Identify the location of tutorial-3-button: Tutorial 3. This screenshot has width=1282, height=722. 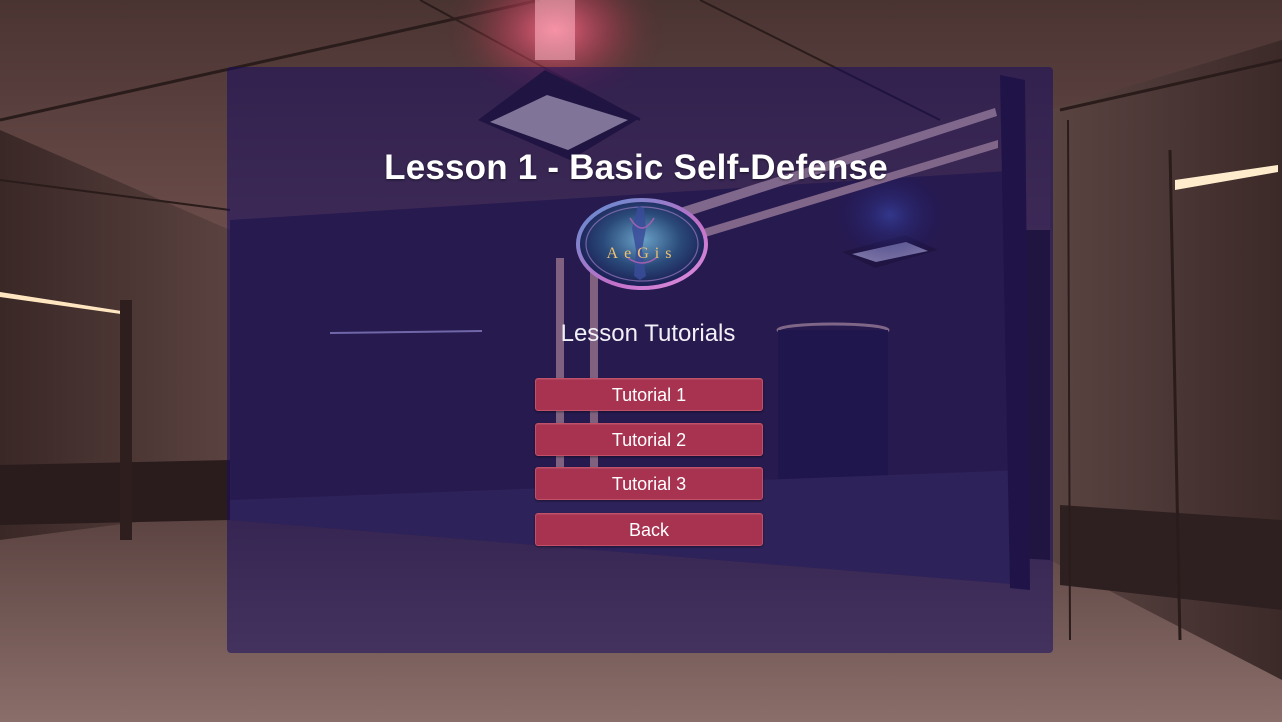
(649, 483).